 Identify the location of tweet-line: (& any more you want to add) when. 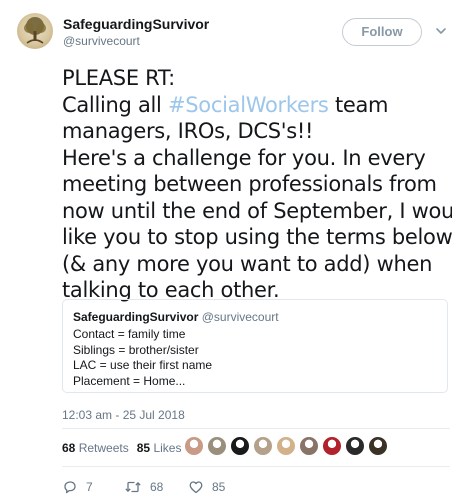
(252, 264).